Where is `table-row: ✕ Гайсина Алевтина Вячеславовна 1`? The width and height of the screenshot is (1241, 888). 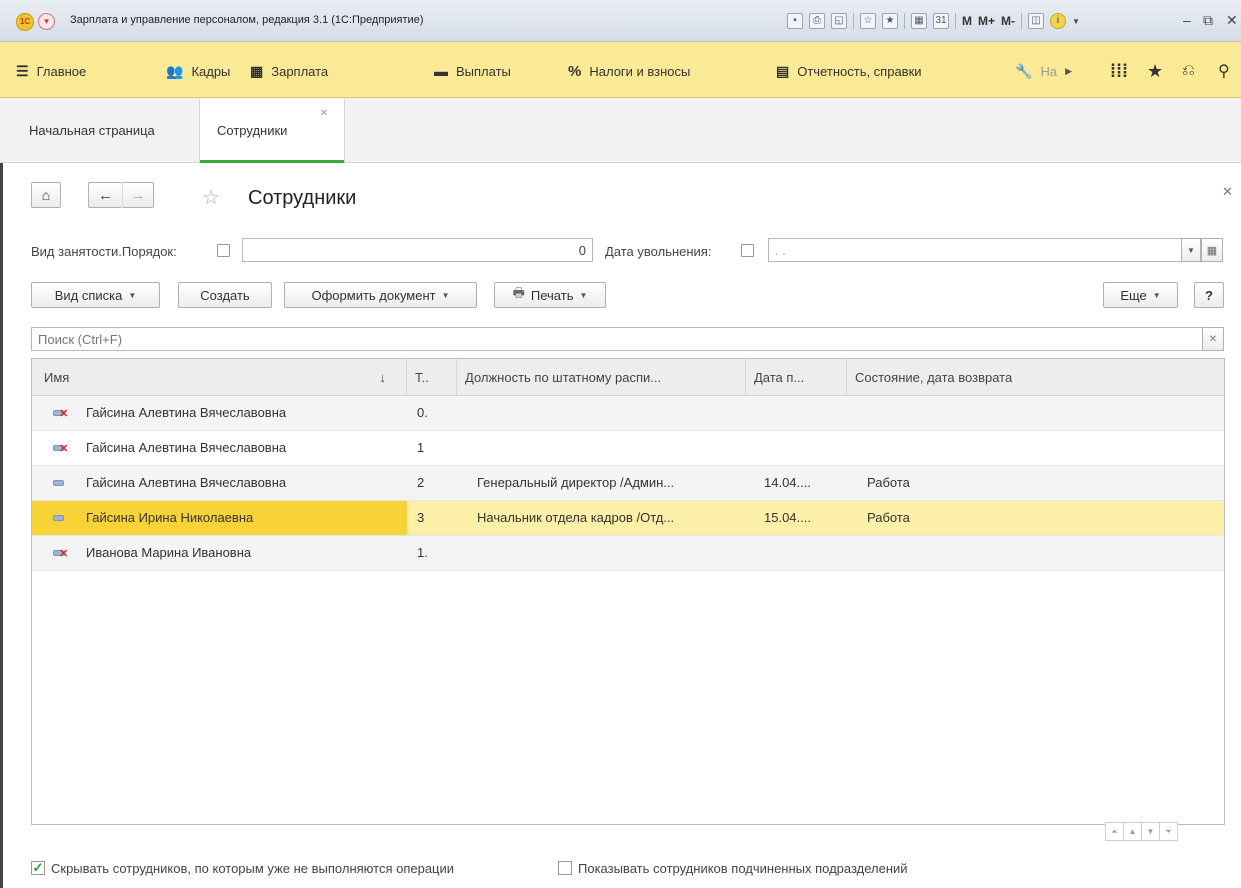
table-row: ✕ Гайсина Алевтина Вячеславовна 1 is located at coordinates (628, 448).